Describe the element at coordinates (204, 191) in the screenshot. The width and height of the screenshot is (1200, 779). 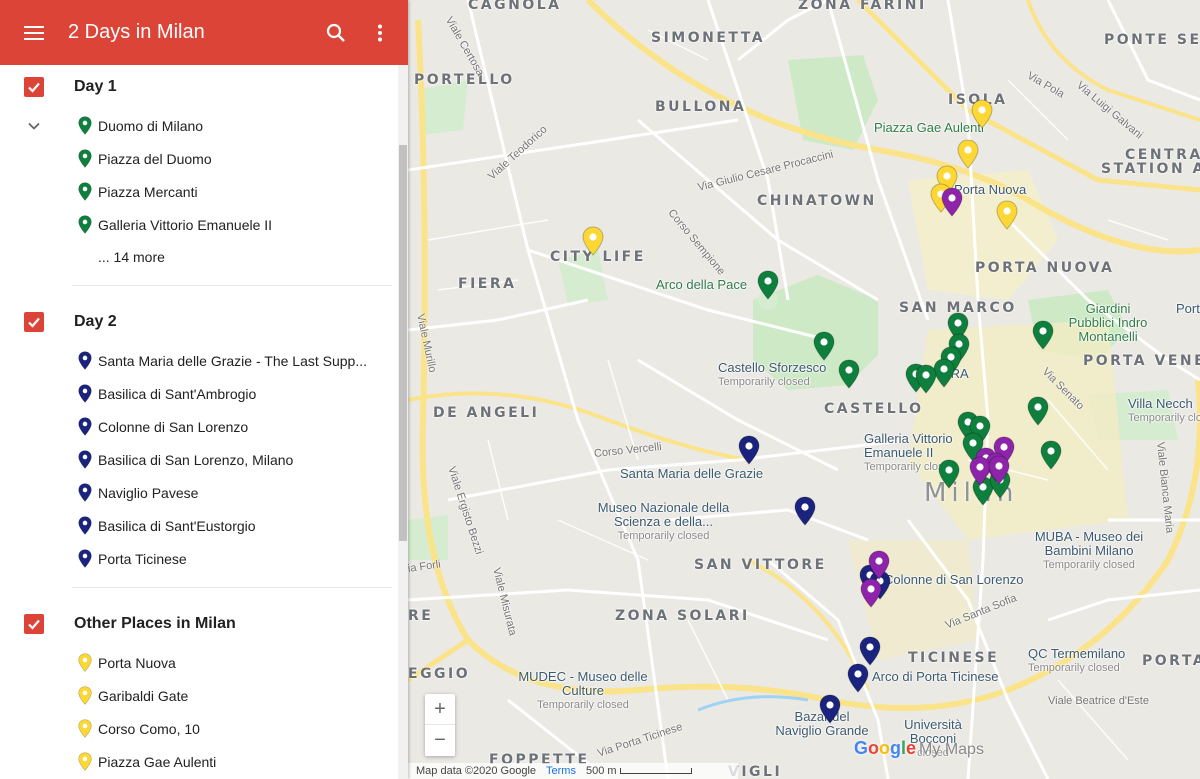
I see `list-item: Piazza Mercanti` at that location.